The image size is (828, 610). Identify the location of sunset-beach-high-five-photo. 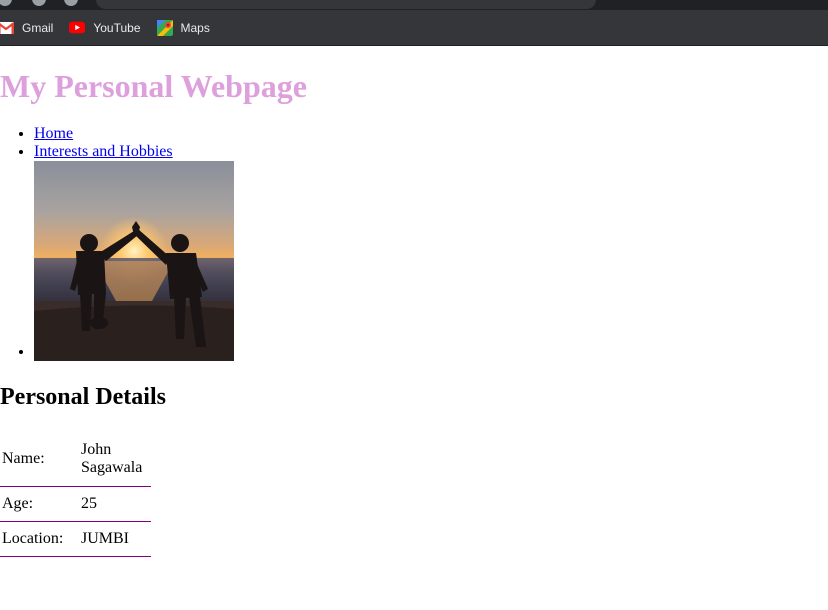
(134, 261).